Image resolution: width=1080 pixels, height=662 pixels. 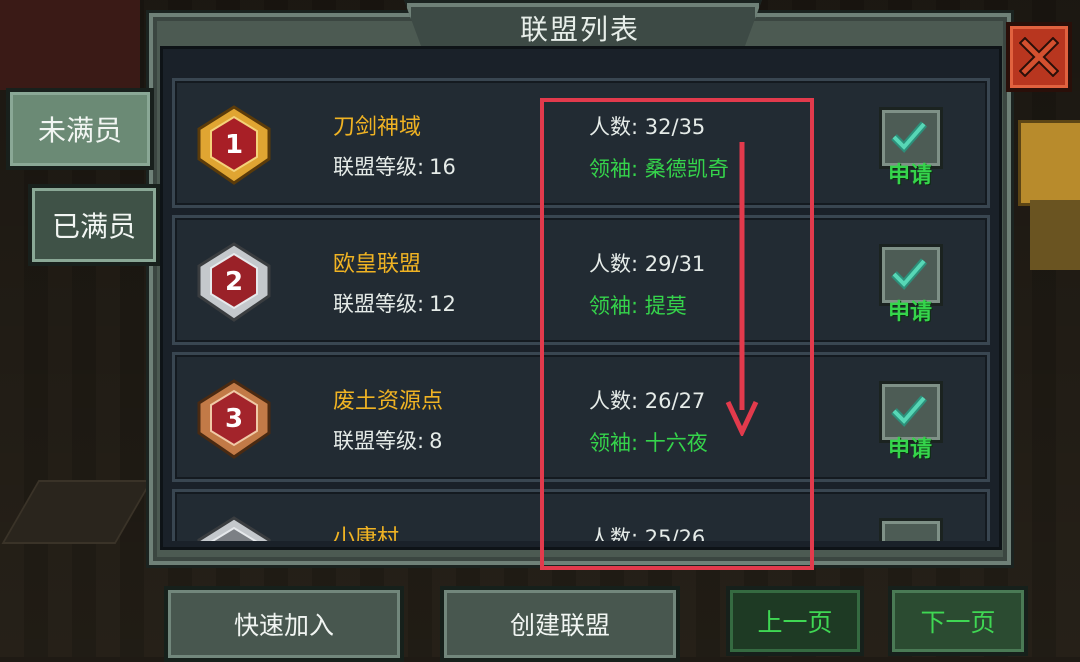 I want to click on prev-page-button: 上一页, so click(x=795, y=621).